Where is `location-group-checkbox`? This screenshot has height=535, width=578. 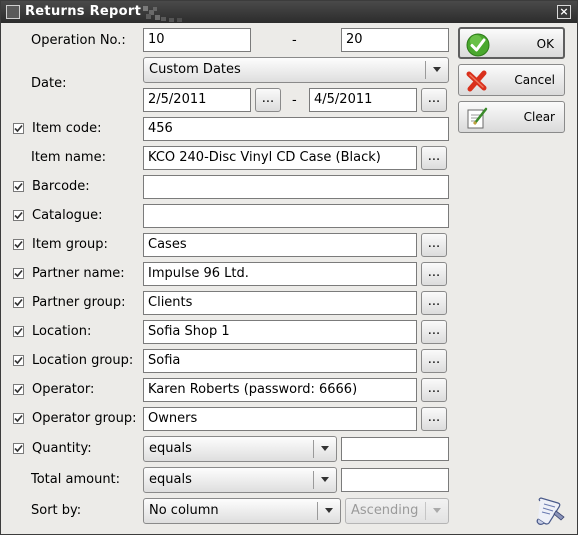 location-group-checkbox is located at coordinates (18, 360).